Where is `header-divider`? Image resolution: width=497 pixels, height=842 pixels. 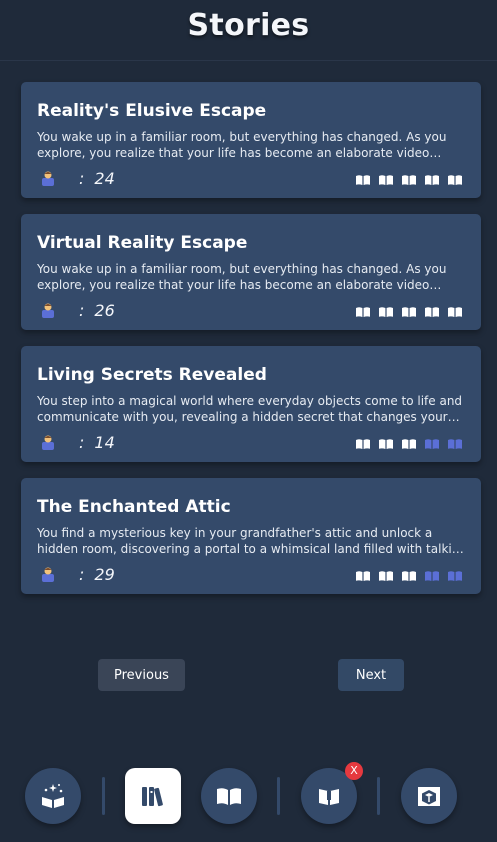
header-divider is located at coordinates (248, 60).